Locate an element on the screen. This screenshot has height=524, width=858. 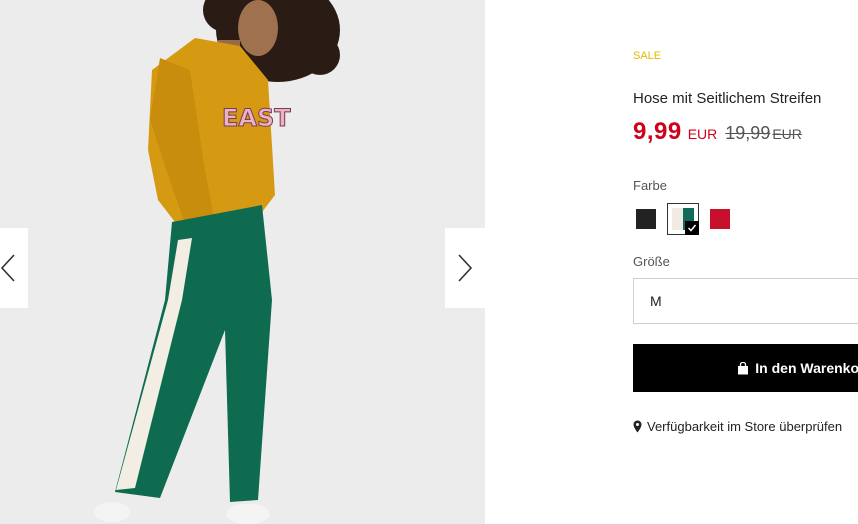
color-swatch-green-white is located at coordinates (683, 219).